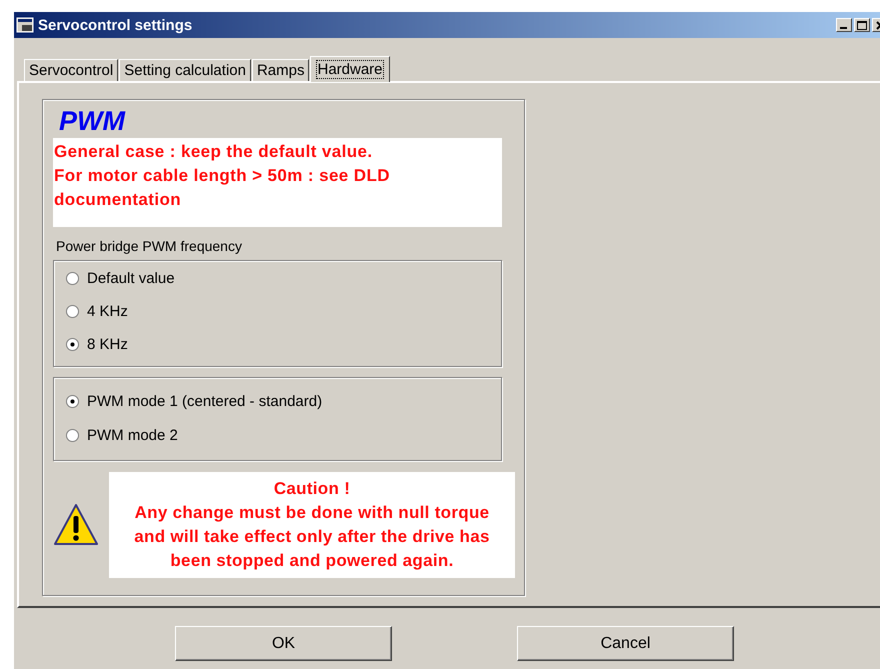 The height and width of the screenshot is (669, 880). What do you see at coordinates (844, 25) in the screenshot?
I see `minimize-button` at bounding box center [844, 25].